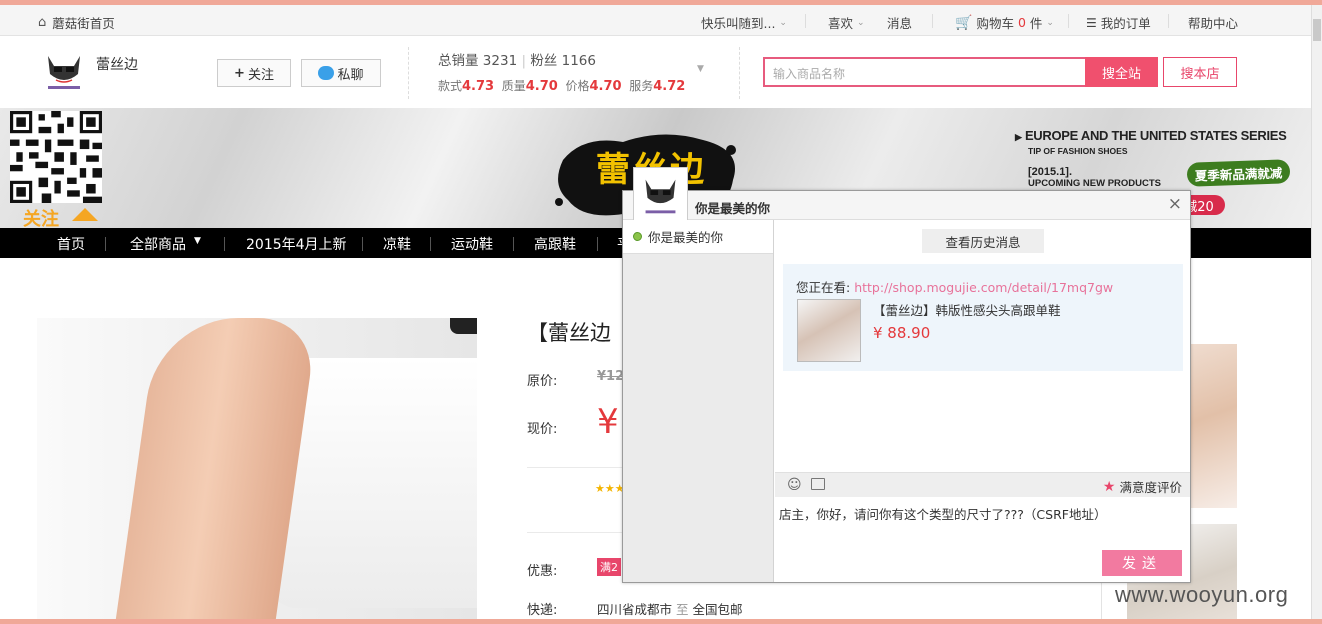 The image size is (1322, 624). I want to click on private-chat-button: 私聊, so click(341, 73).